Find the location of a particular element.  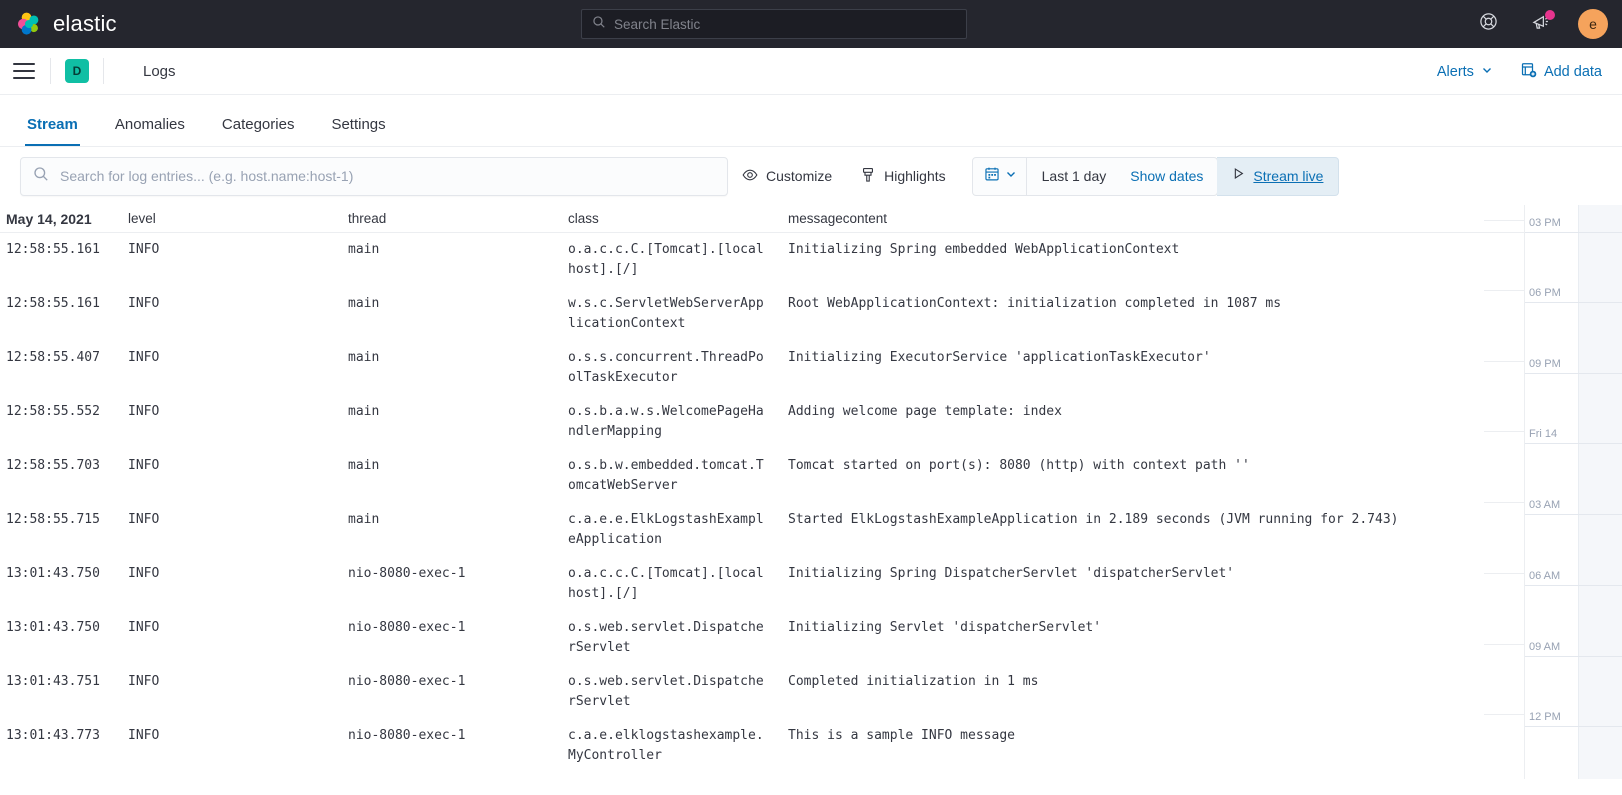

notification-badge is located at coordinates (1550, 15).